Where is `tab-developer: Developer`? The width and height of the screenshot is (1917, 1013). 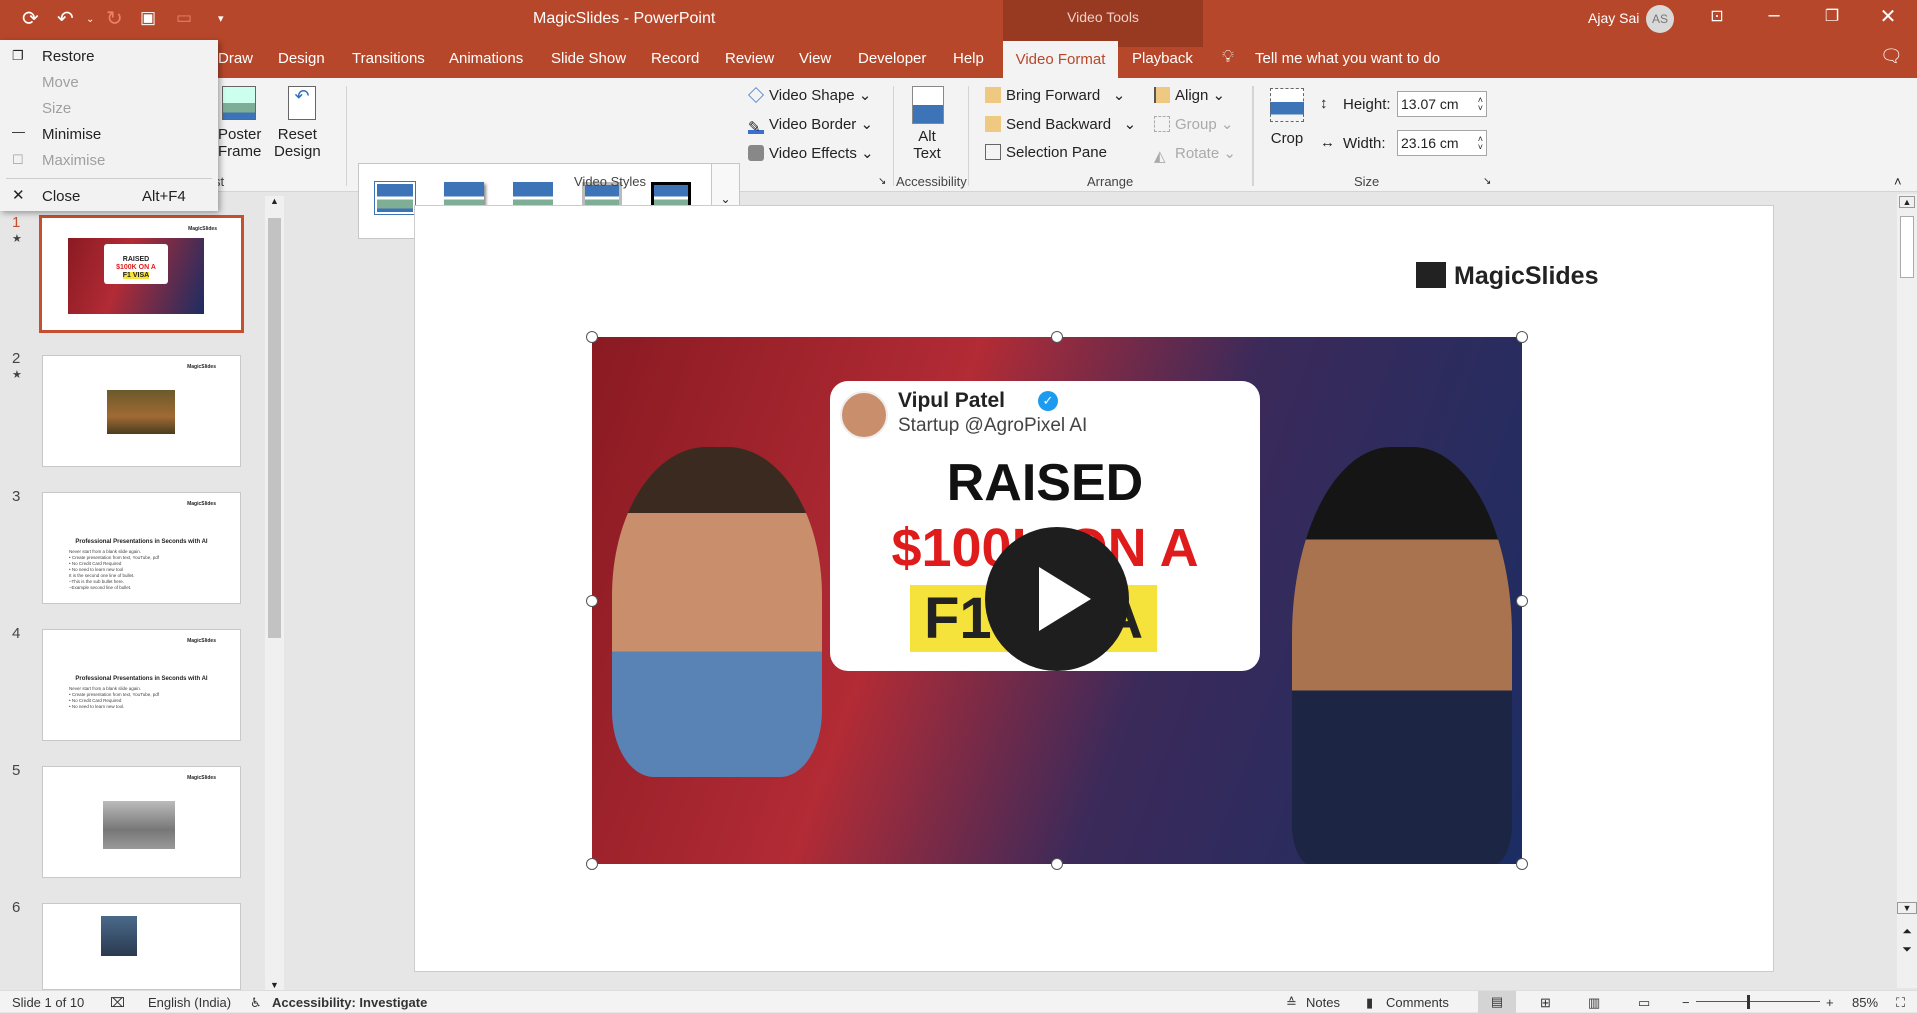
tab-developer: Developer is located at coordinates (892, 58).